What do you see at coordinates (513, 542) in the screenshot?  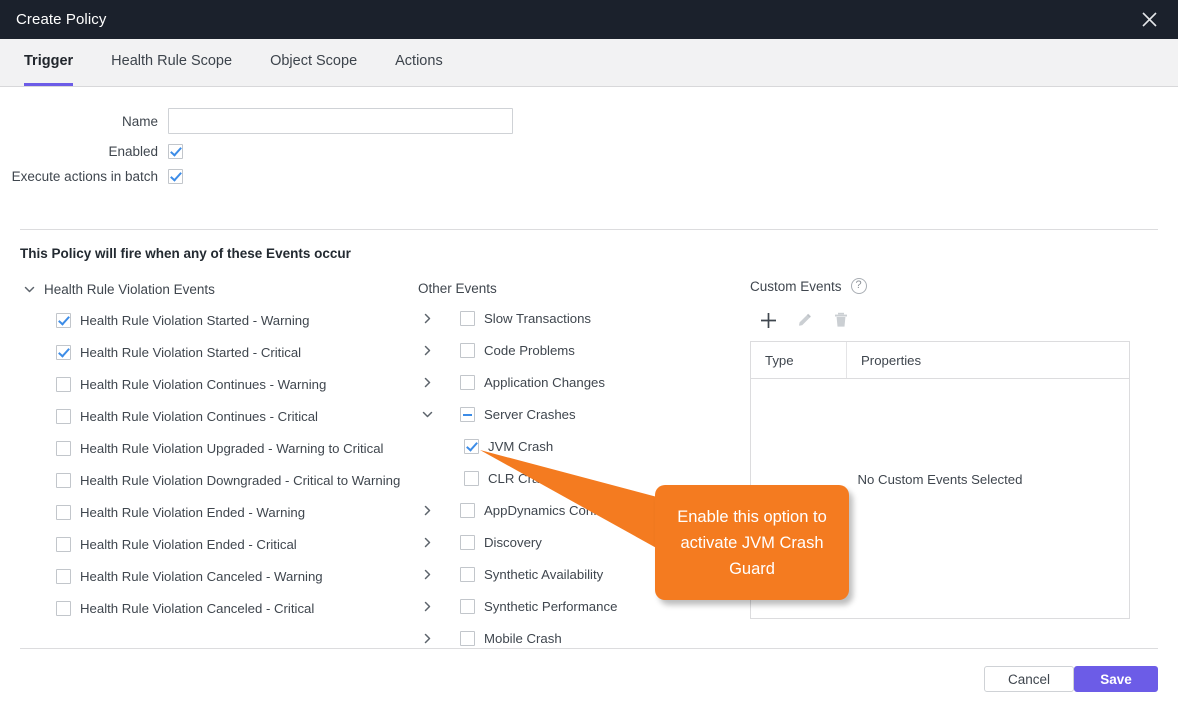 I see `list-item-label: Discovery` at bounding box center [513, 542].